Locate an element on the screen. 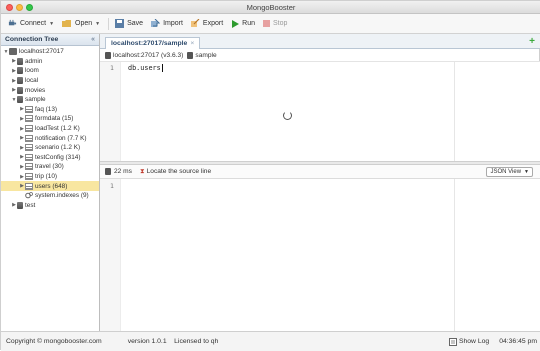 This screenshot has height=351, width=540. stop-button: Stop is located at coordinates (275, 24).